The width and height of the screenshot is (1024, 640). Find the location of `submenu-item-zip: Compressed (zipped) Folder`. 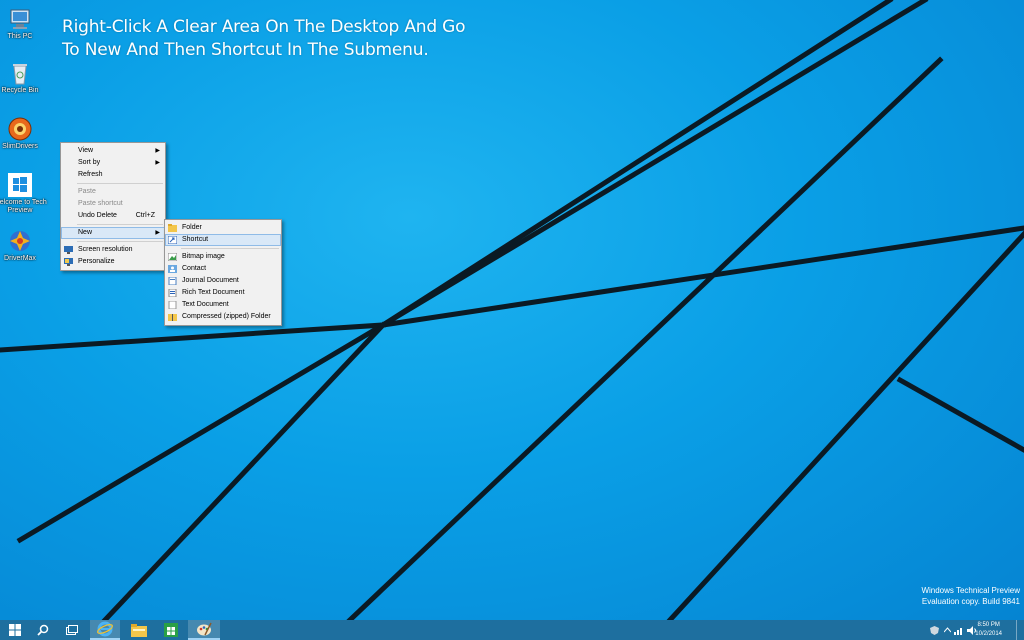

submenu-item-zip: Compressed (zipped) Folder is located at coordinates (223, 317).